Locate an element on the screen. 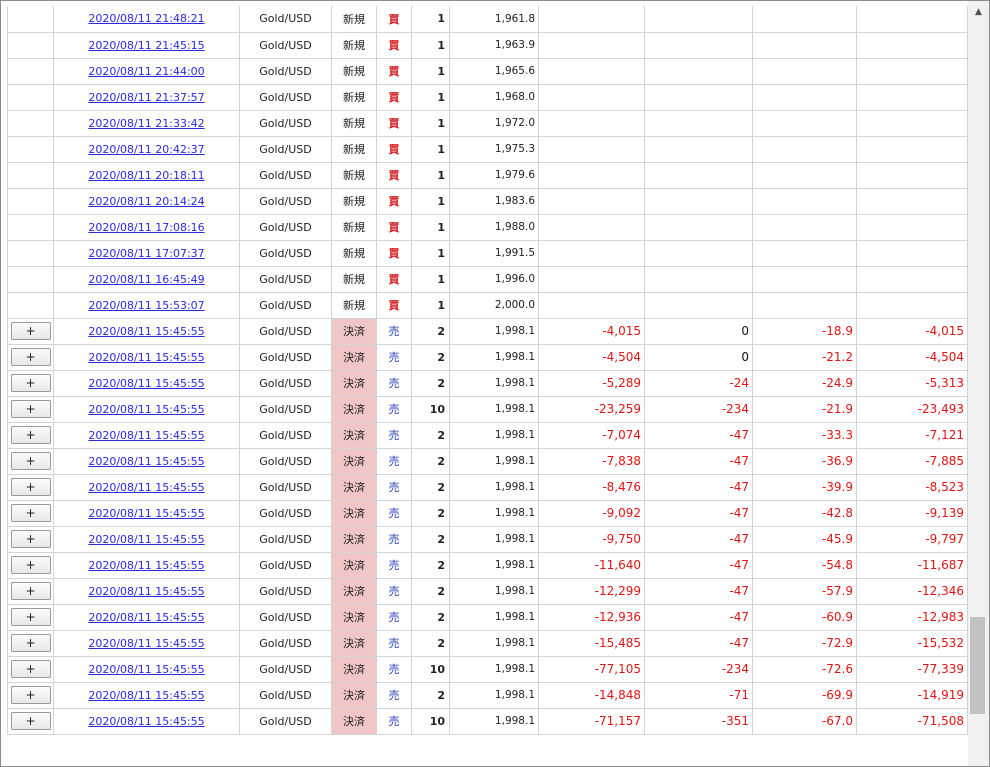 The image size is (990, 767). order-datetime-link: 2020/08/11 17:08:16 is located at coordinates (146, 227).